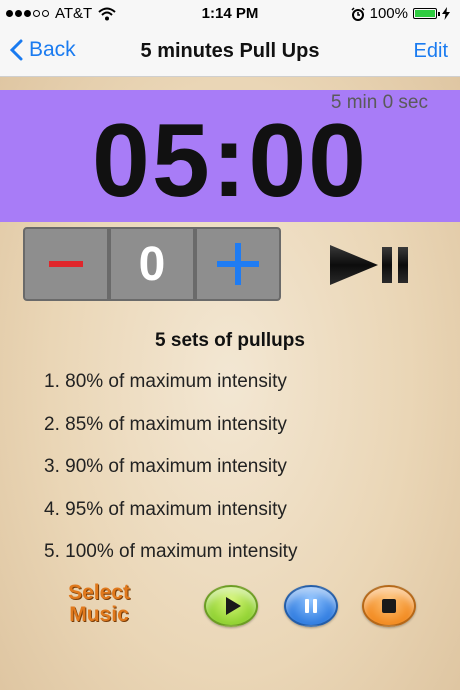 The height and width of the screenshot is (690, 460). What do you see at coordinates (230, 161) in the screenshot?
I see `timer-display: 05:00` at bounding box center [230, 161].